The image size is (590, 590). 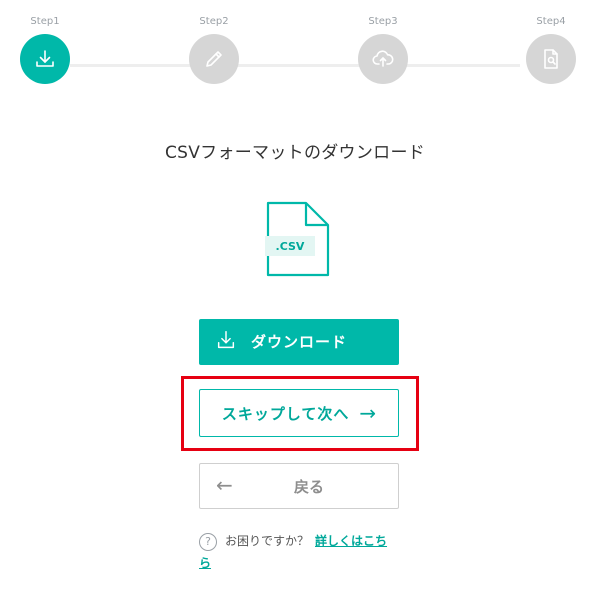 I want to click on cloud-upload-icon, so click(x=383, y=58).